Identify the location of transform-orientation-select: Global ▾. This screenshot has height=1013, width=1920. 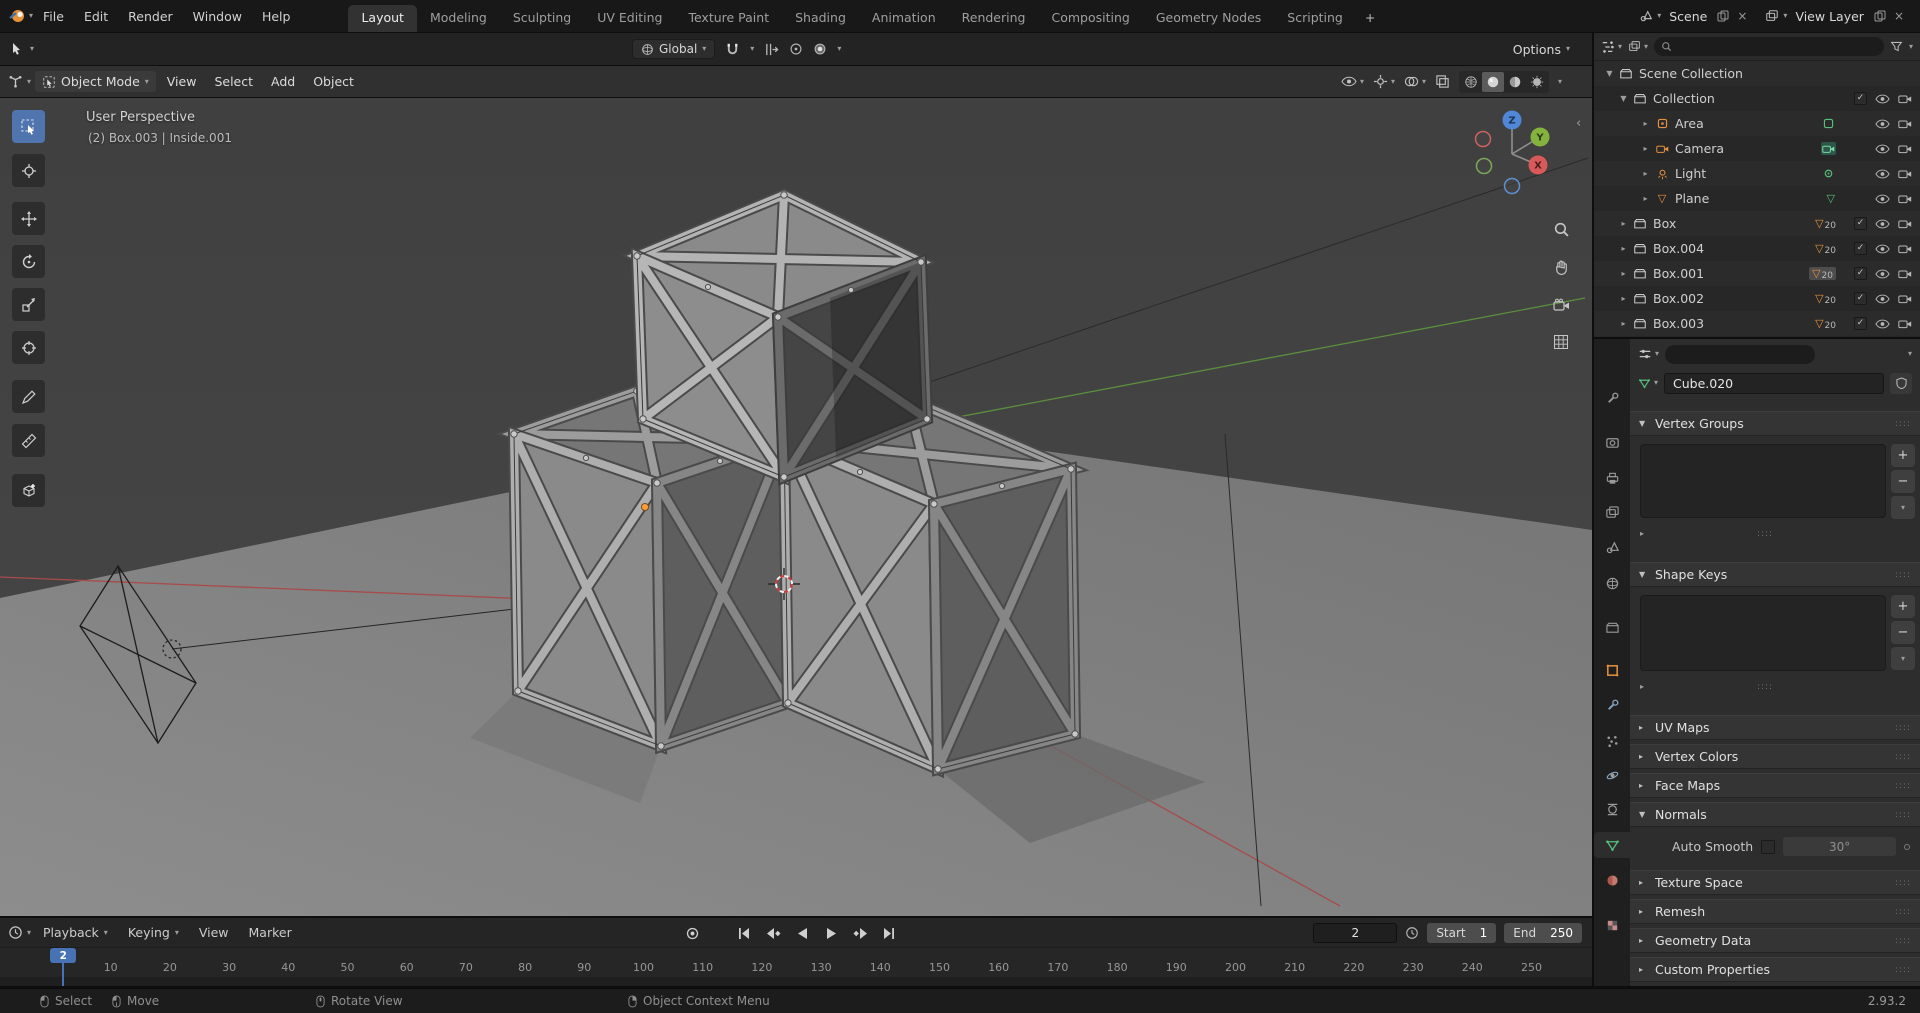
(674, 49).